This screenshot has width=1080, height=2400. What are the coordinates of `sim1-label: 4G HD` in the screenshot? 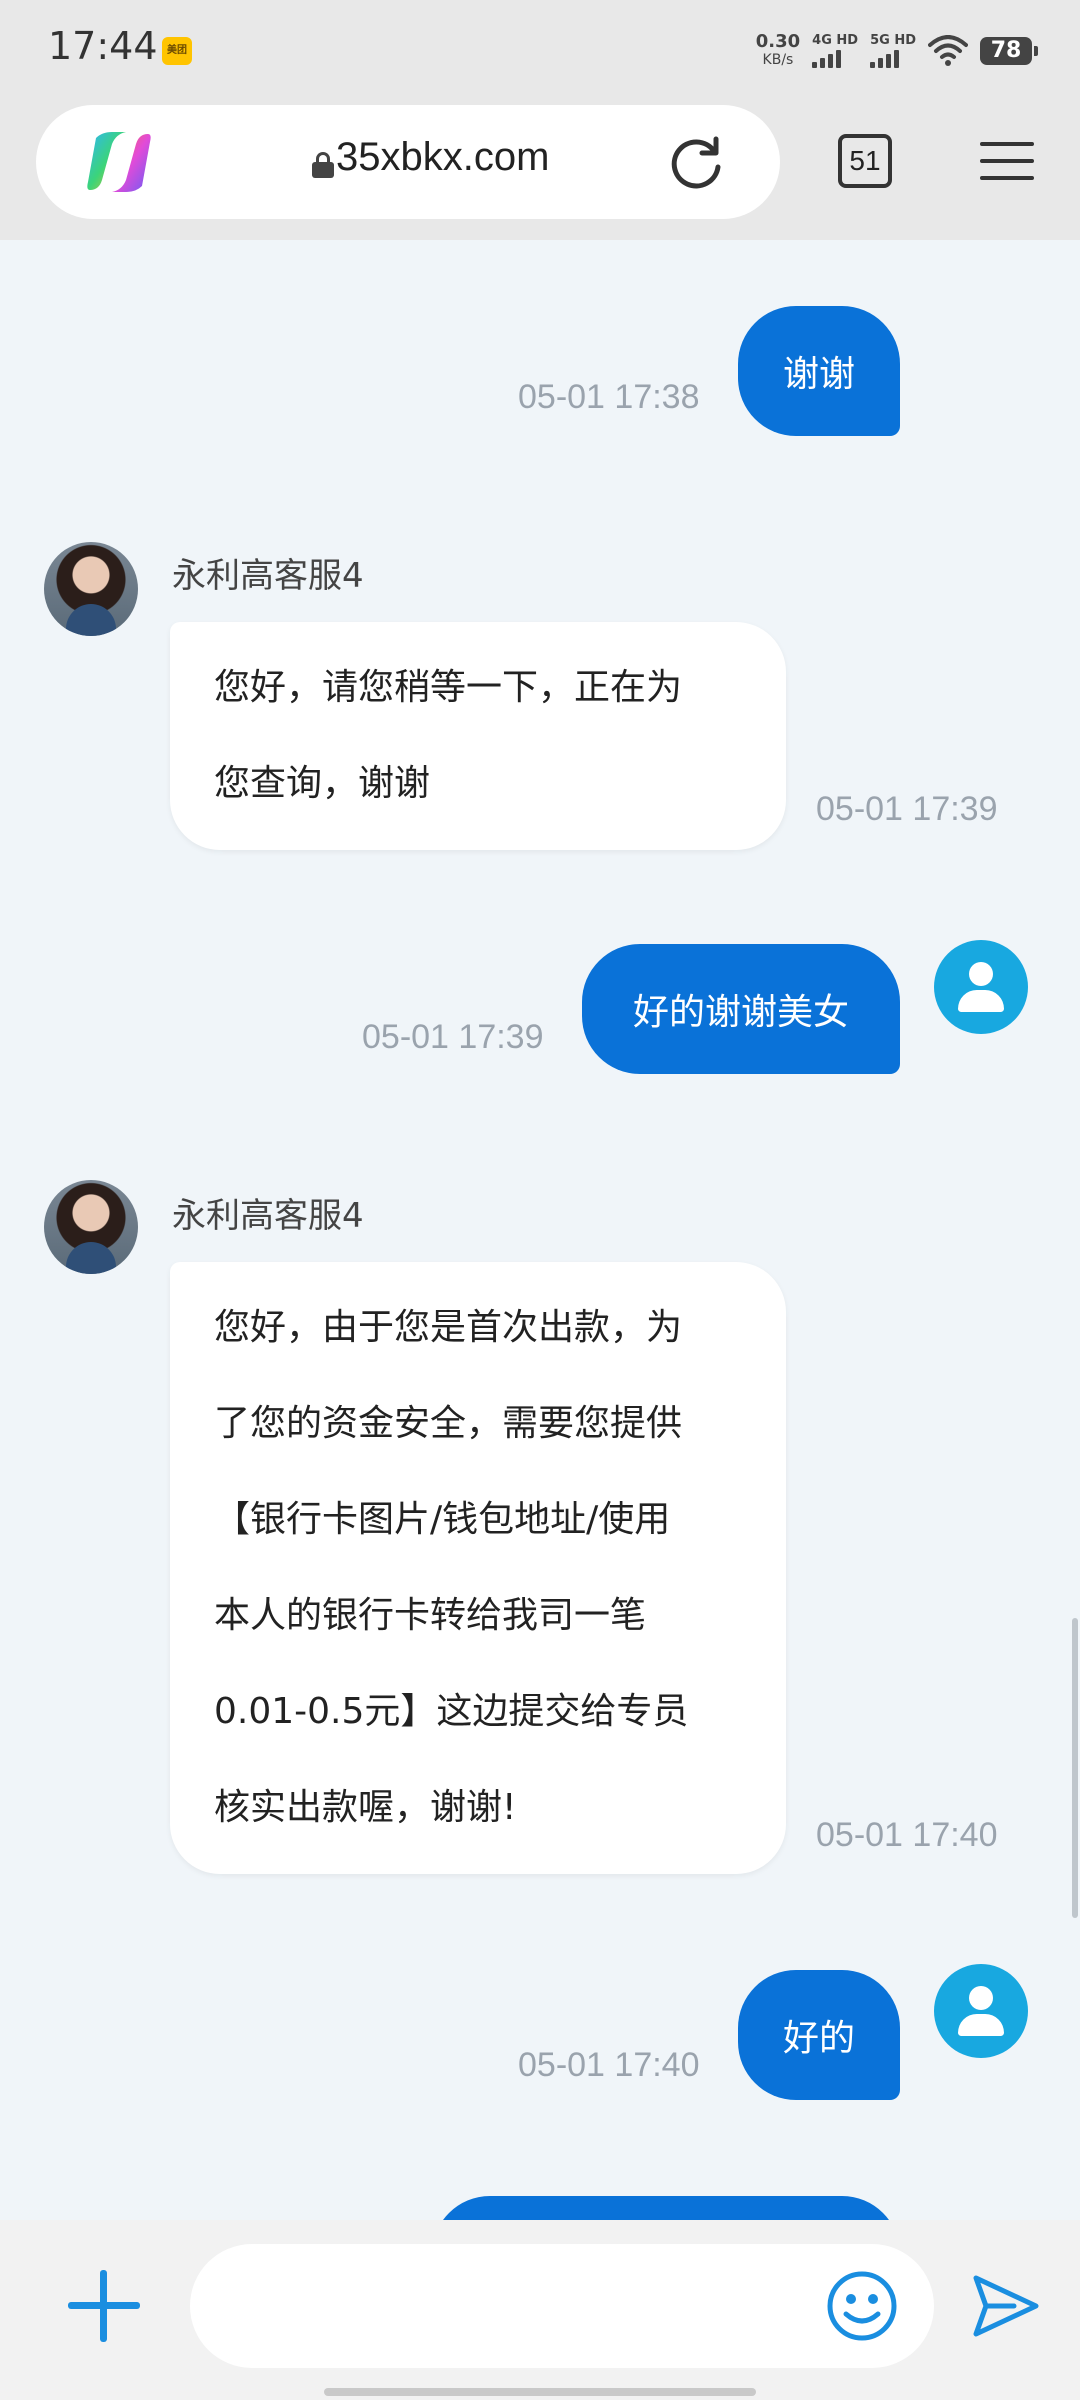 It's located at (835, 40).